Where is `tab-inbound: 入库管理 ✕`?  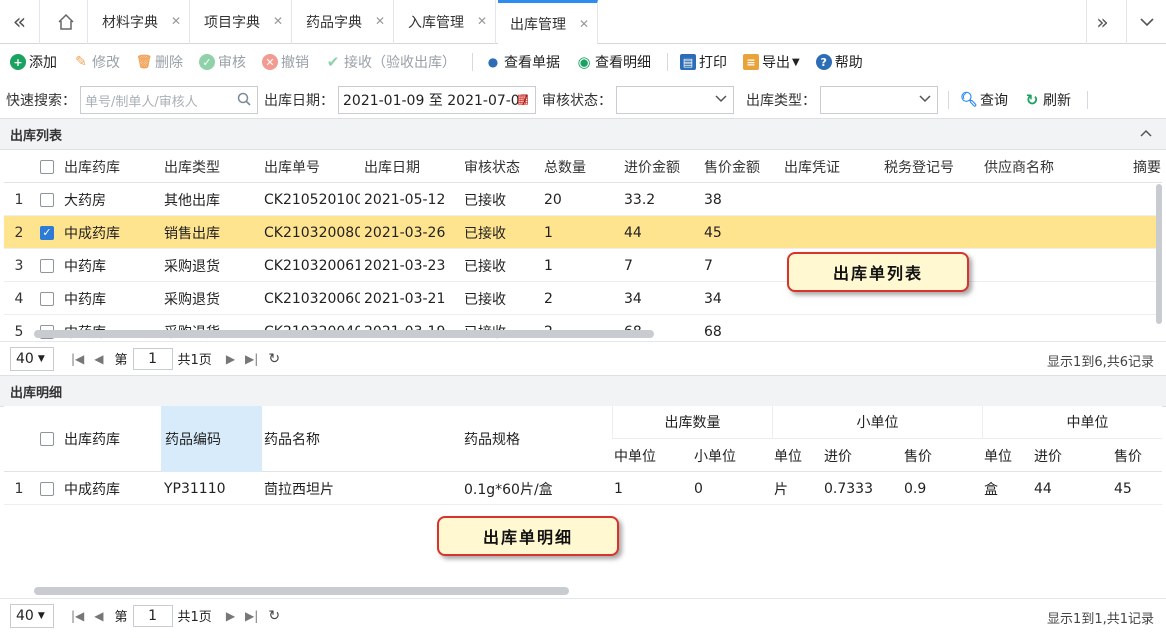 tab-inbound: 入库管理 ✕ is located at coordinates (446, 22).